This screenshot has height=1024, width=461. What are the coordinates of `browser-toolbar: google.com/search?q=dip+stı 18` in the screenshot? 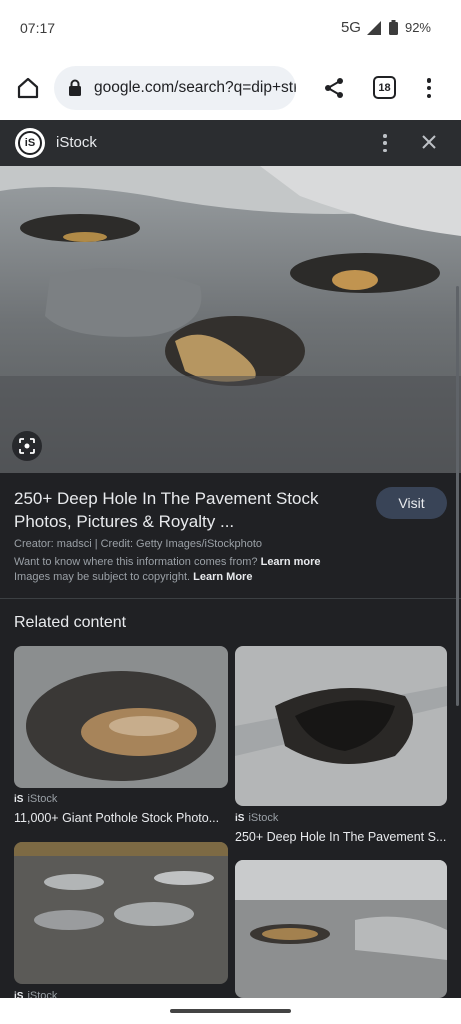 It's located at (230, 88).